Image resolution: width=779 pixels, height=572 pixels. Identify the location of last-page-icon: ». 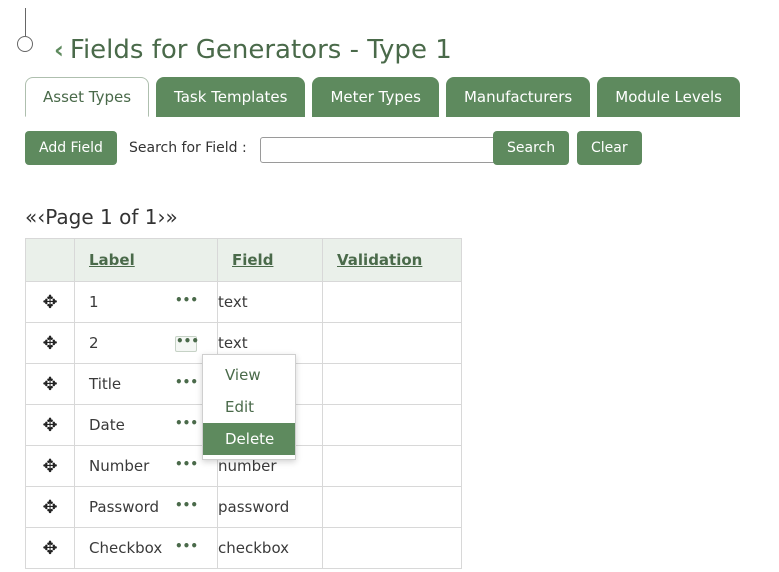
(171, 217).